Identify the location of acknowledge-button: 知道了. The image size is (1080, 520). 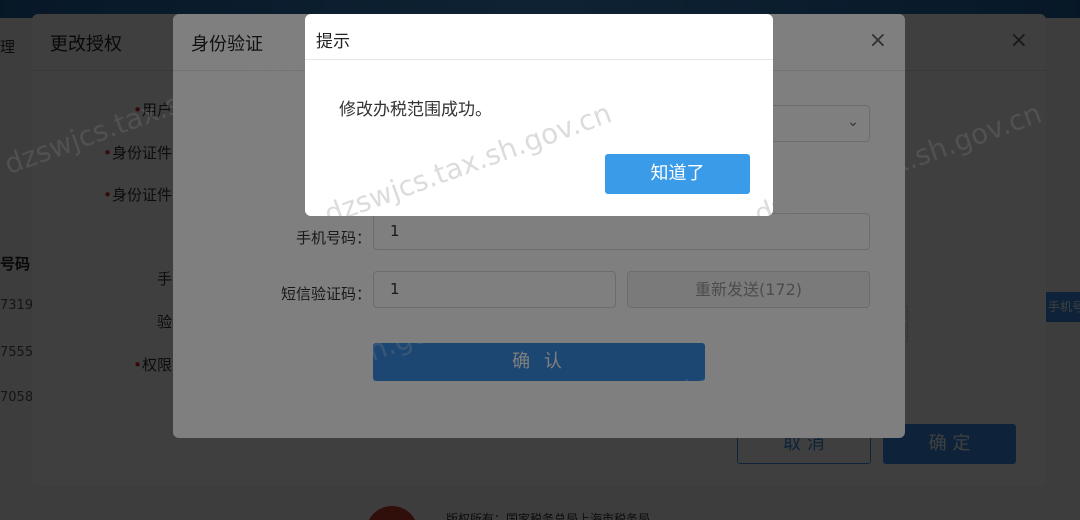
(677, 174).